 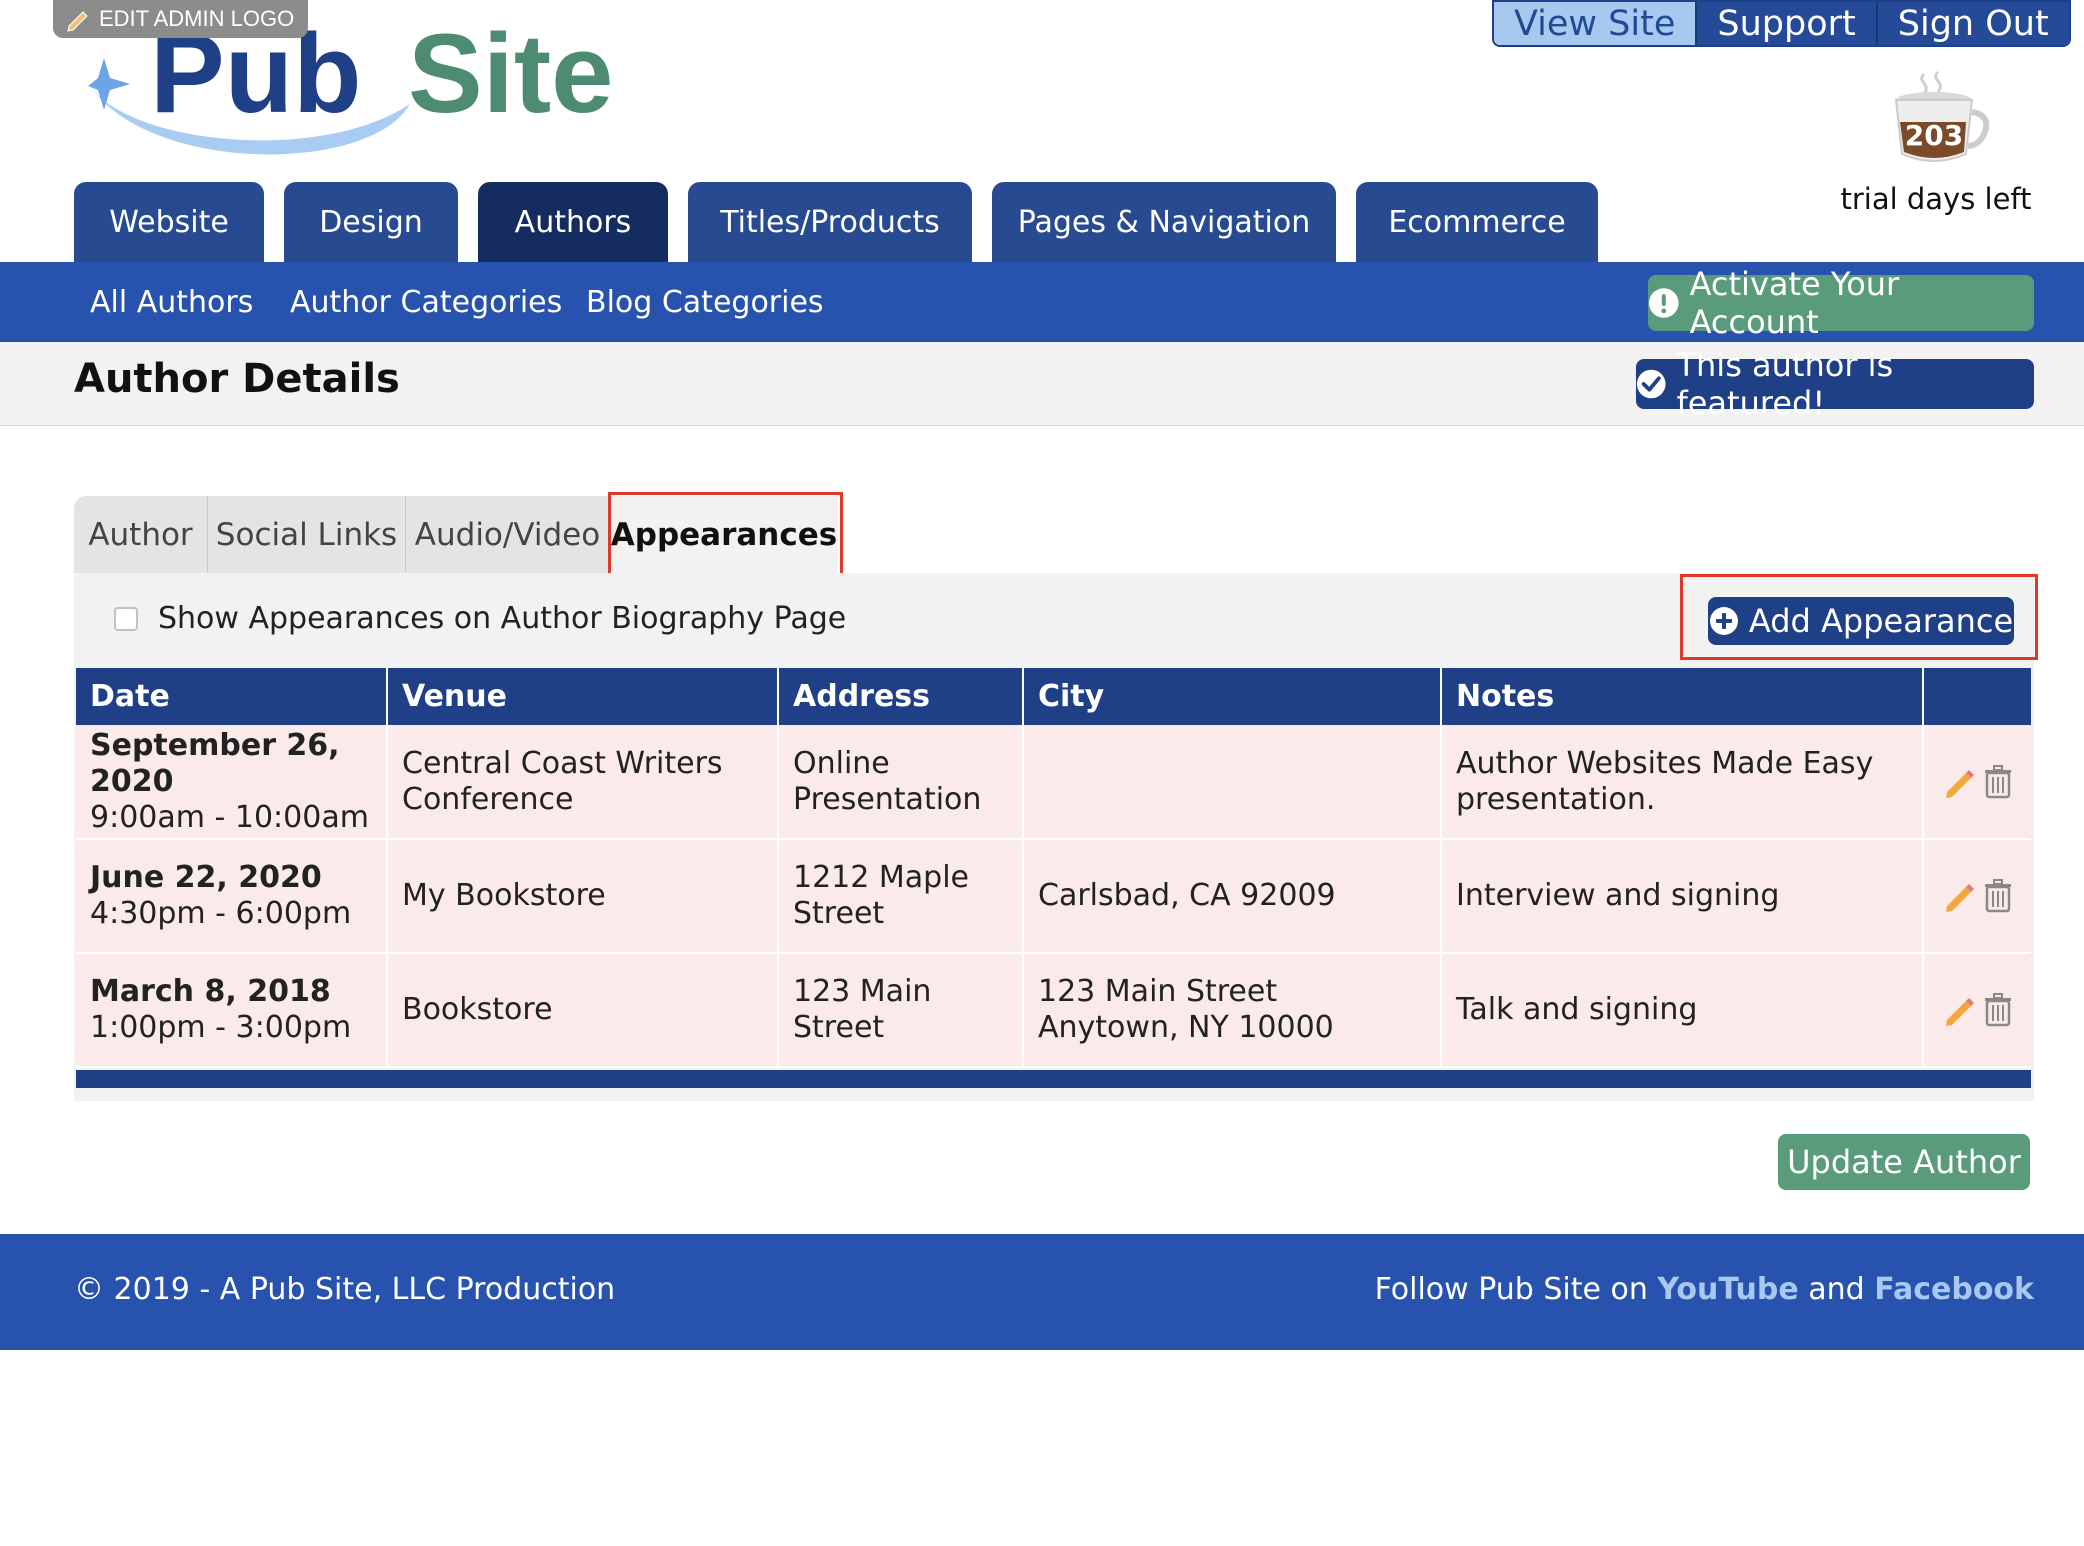 I want to click on subnav-blog-categories: Blog Categories, so click(x=705, y=302).